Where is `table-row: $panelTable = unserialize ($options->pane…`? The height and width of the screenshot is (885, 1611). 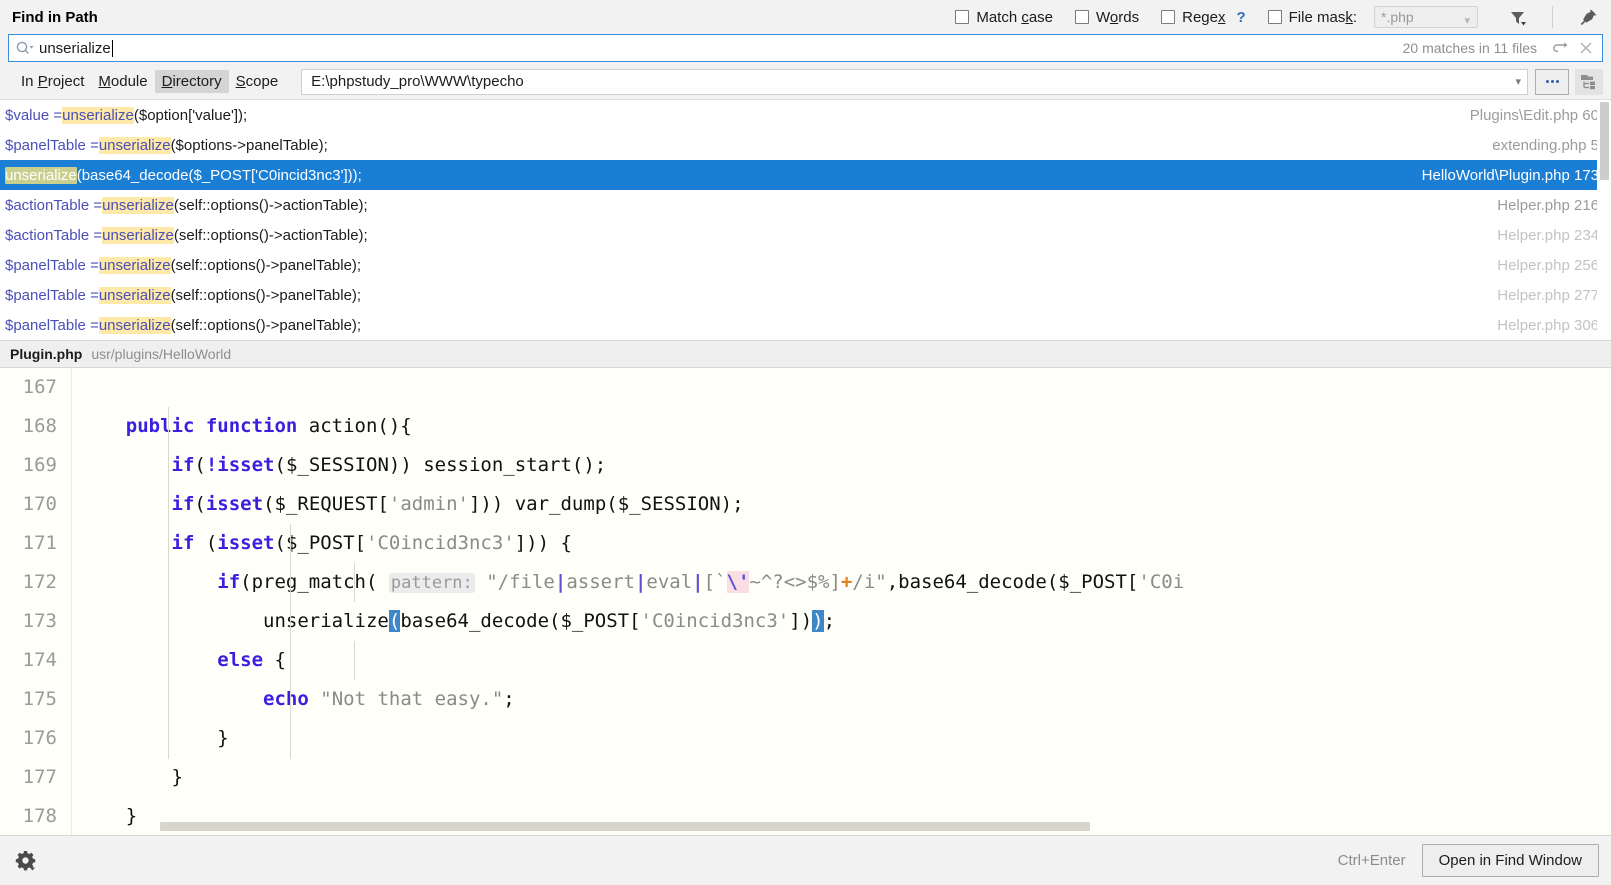 table-row: $panelTable = unserialize ($options->pane… is located at coordinates (805, 145).